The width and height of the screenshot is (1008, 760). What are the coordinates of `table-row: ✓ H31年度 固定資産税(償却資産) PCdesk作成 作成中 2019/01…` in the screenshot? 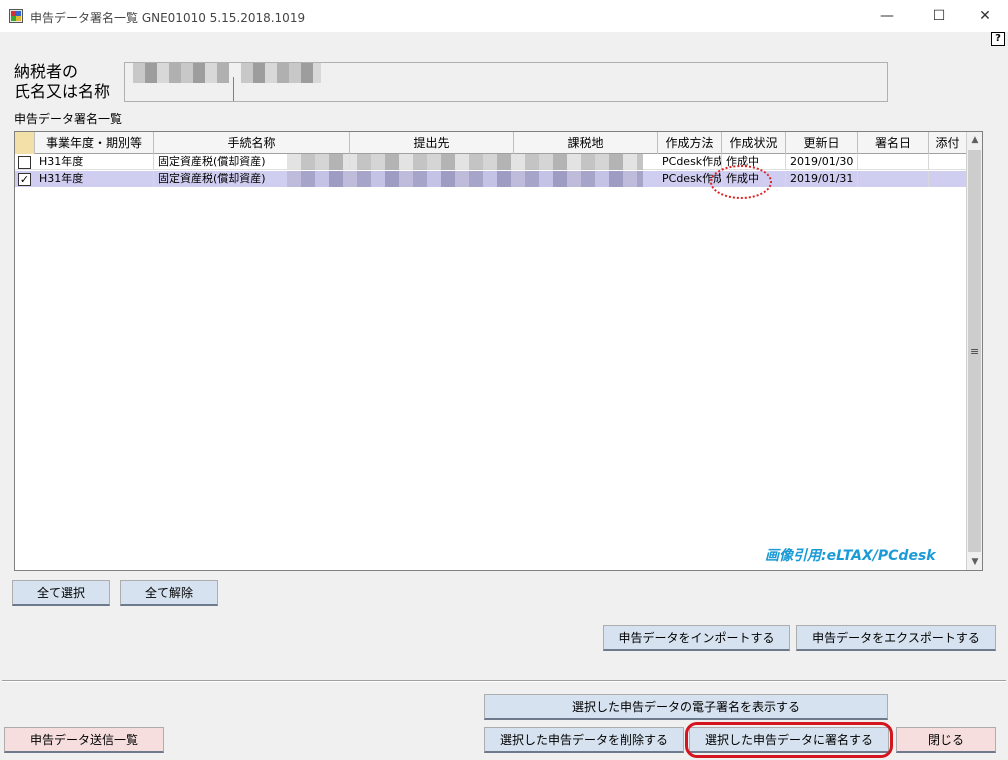 It's located at (491, 179).